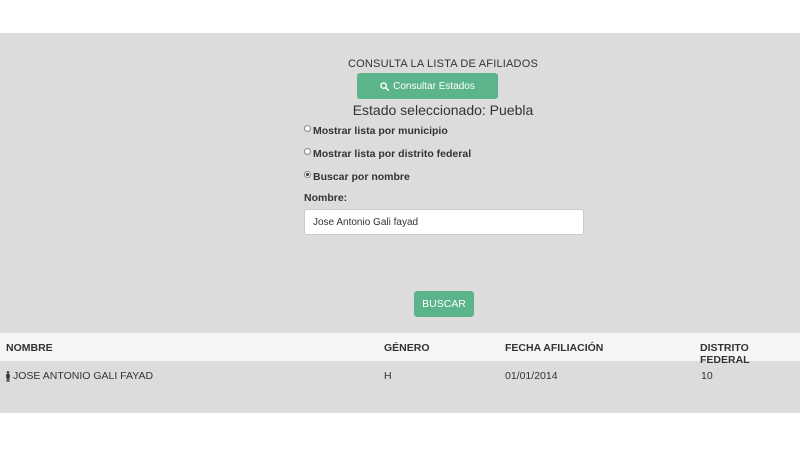 The image size is (800, 450). Describe the element at coordinates (307, 151) in the screenshot. I see `radio-distrito` at that location.